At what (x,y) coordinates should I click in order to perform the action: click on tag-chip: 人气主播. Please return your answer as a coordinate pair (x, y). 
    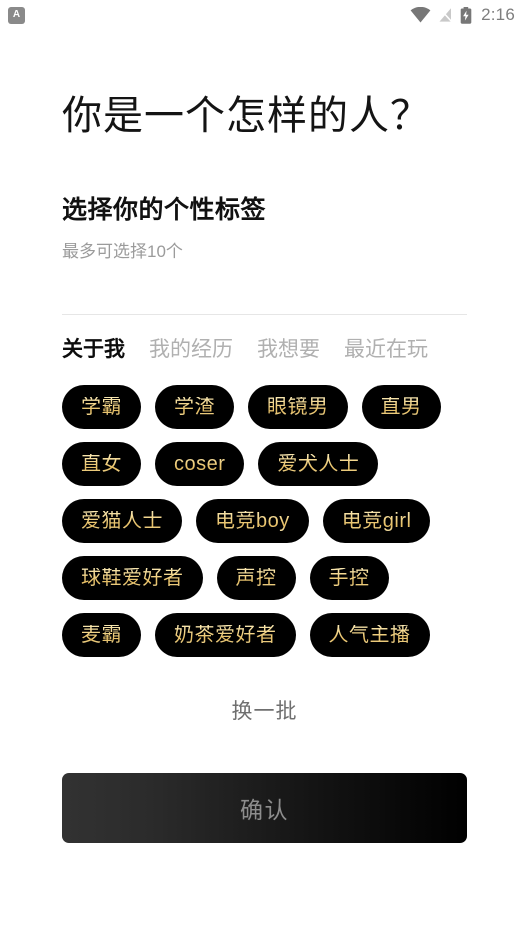
    Looking at the image, I should click on (369, 635).